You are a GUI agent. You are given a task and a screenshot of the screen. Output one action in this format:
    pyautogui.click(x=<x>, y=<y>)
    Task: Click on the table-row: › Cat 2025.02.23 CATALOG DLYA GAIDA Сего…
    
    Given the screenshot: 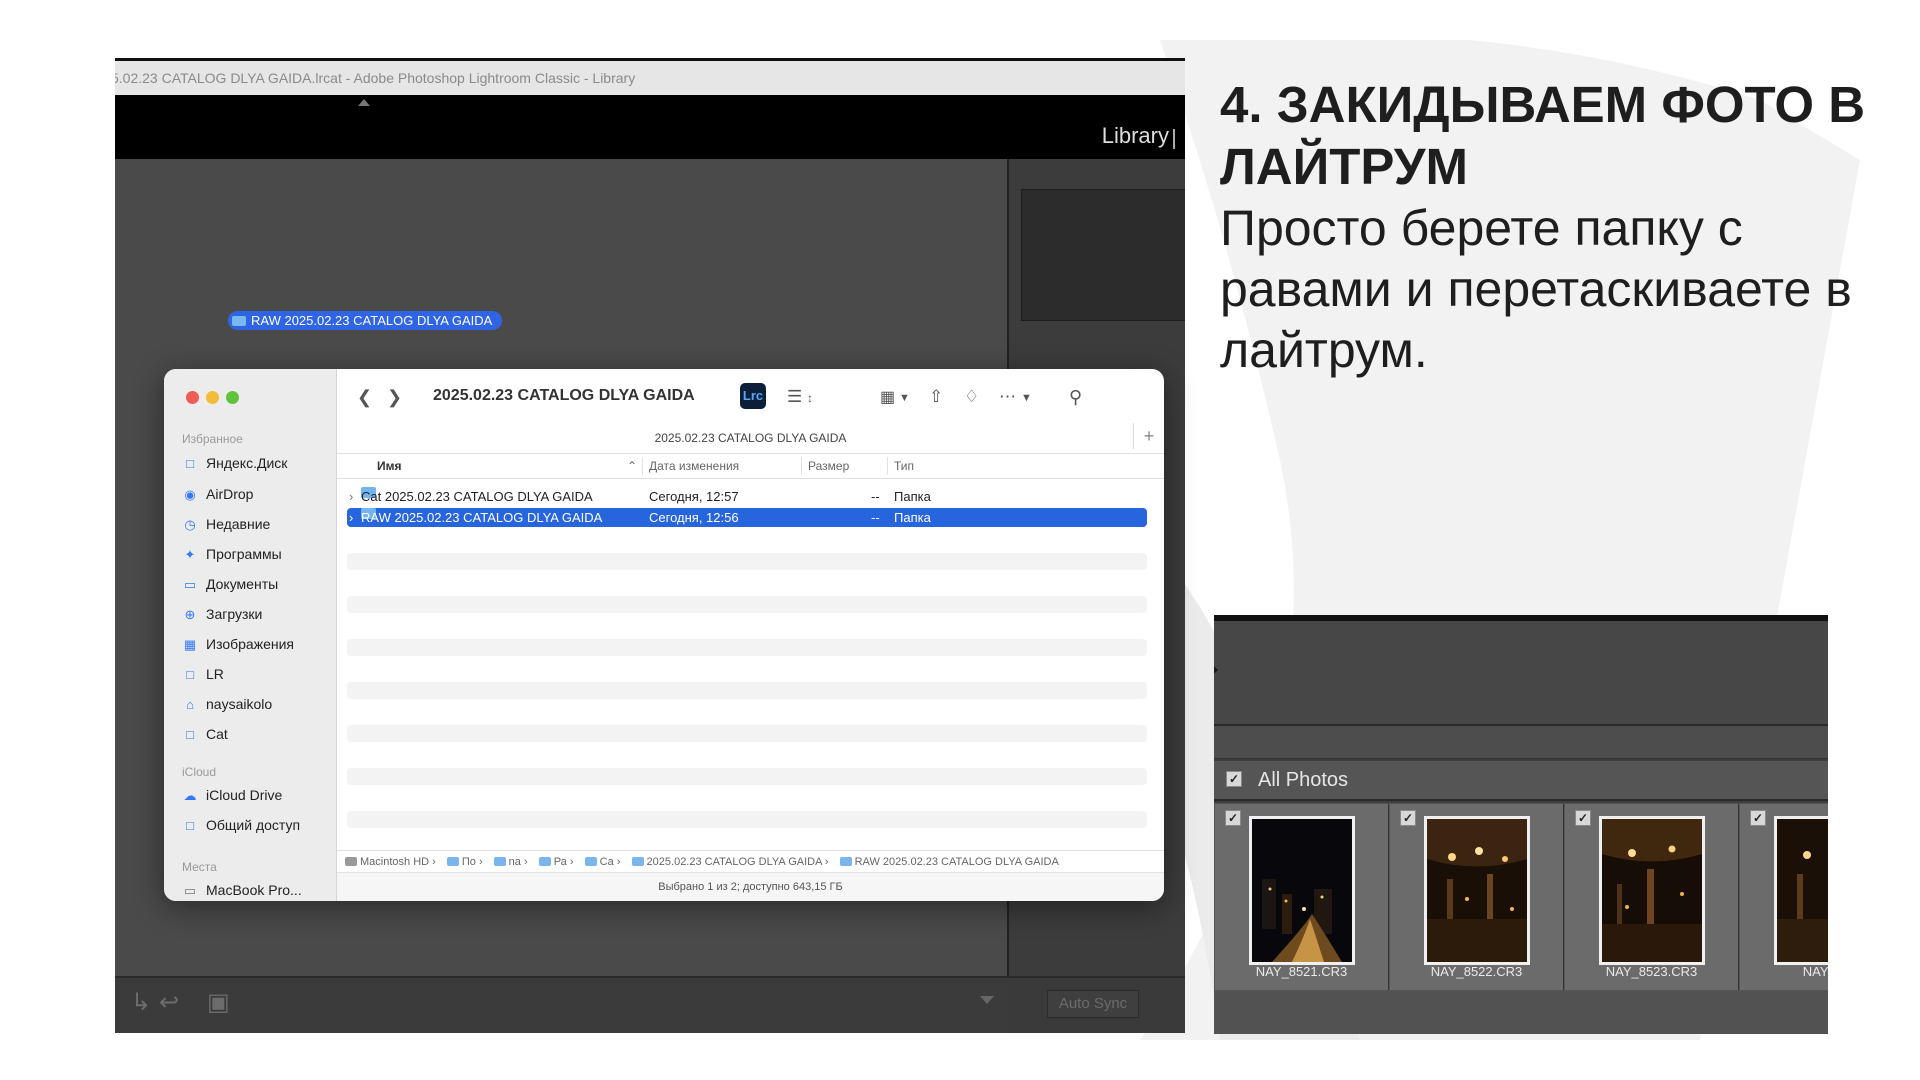 What is the action you would take?
    pyautogui.click(x=747, y=496)
    